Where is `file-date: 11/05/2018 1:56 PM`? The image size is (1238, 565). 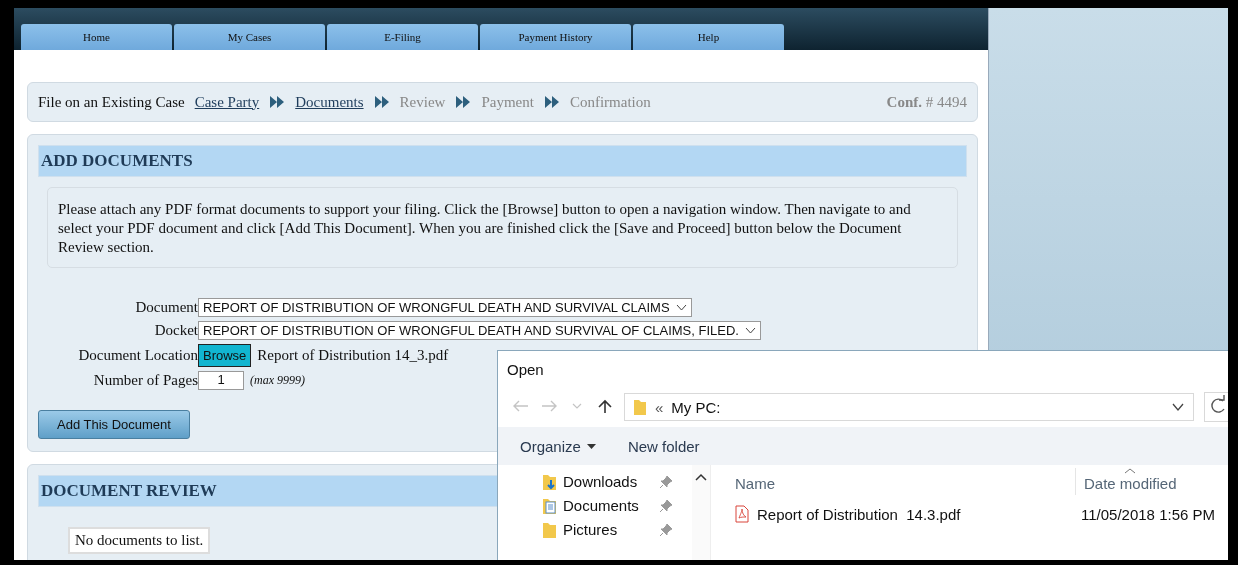
file-date: 11/05/2018 1:56 PM is located at coordinates (1148, 514).